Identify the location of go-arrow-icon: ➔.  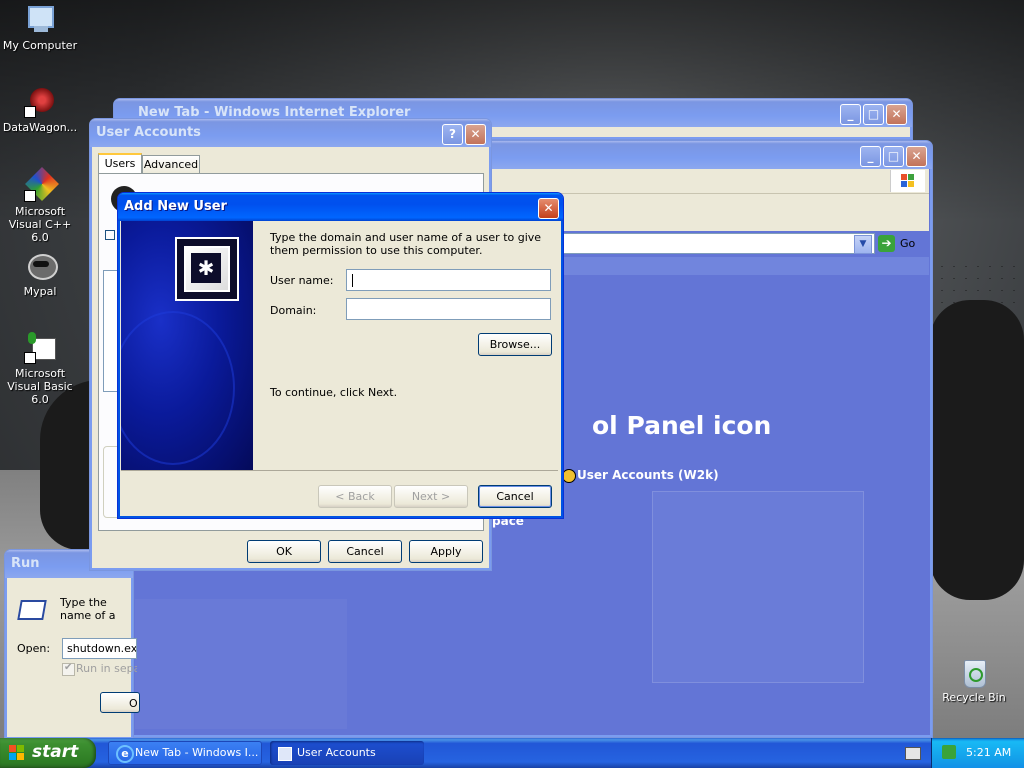
(886, 243).